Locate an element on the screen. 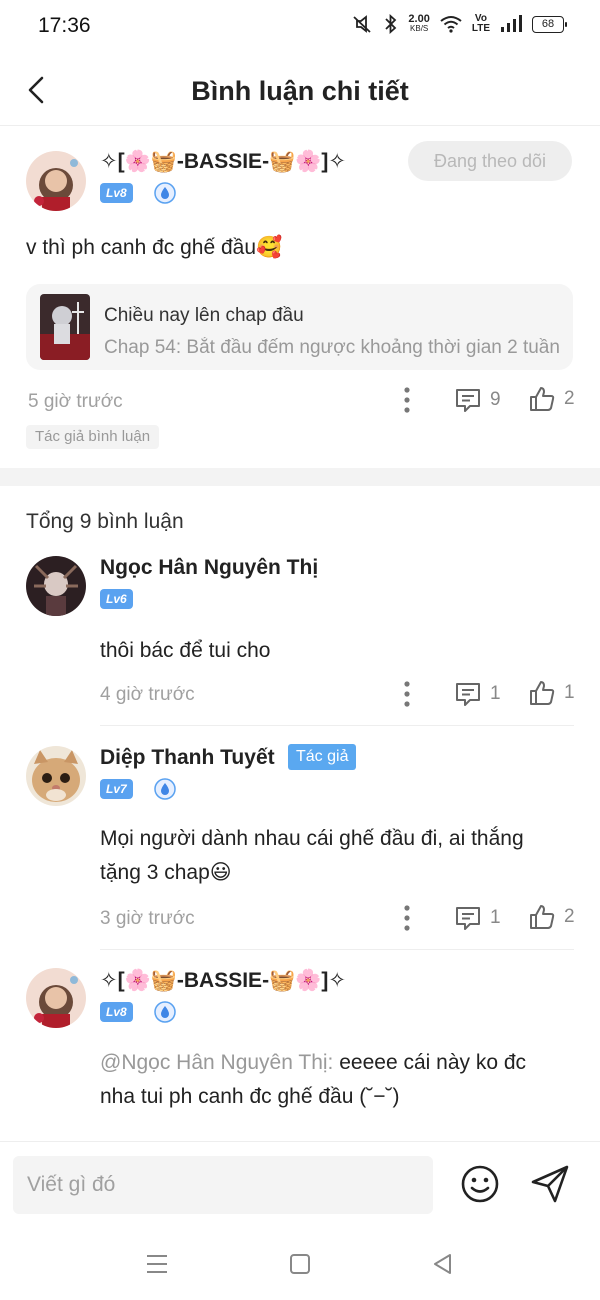 The image size is (600, 1300). chapter-title: Chiều nay lên chap đầu is located at coordinates (204, 315).